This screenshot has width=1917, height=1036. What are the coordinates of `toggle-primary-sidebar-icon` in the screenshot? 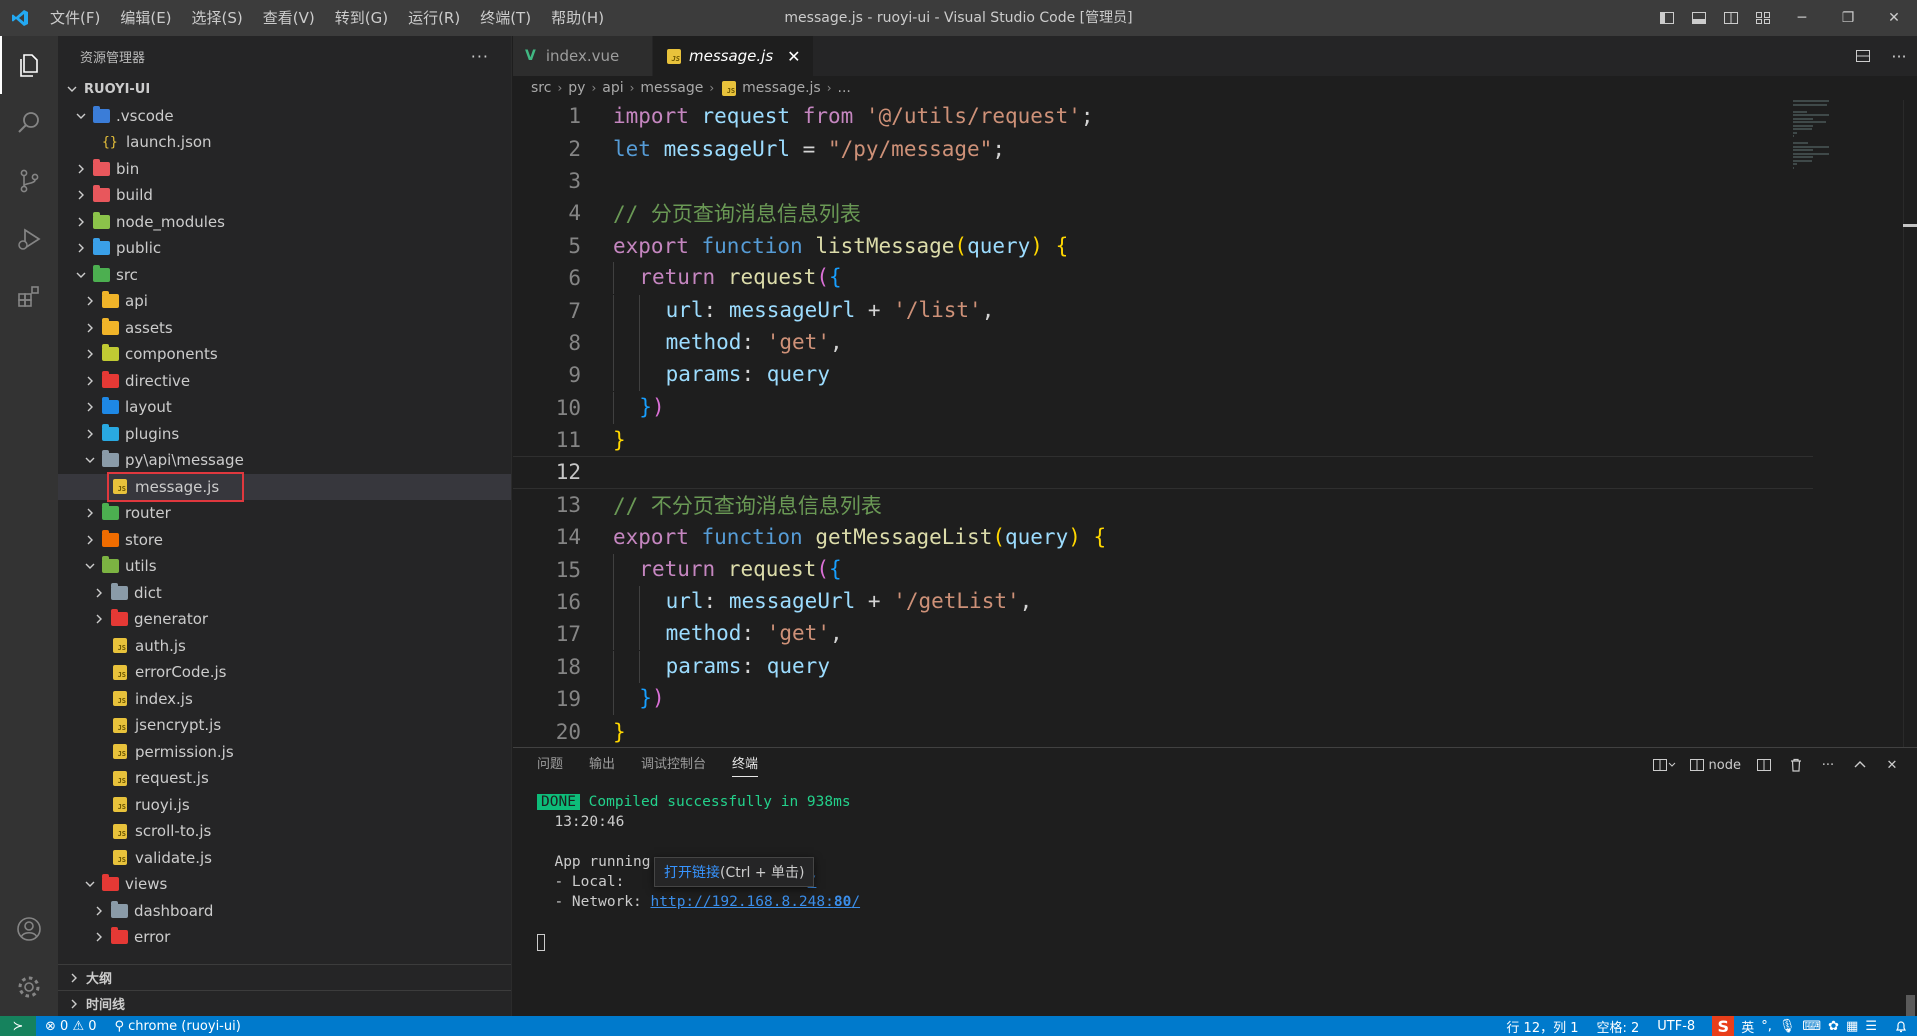 It's located at (1667, 18).